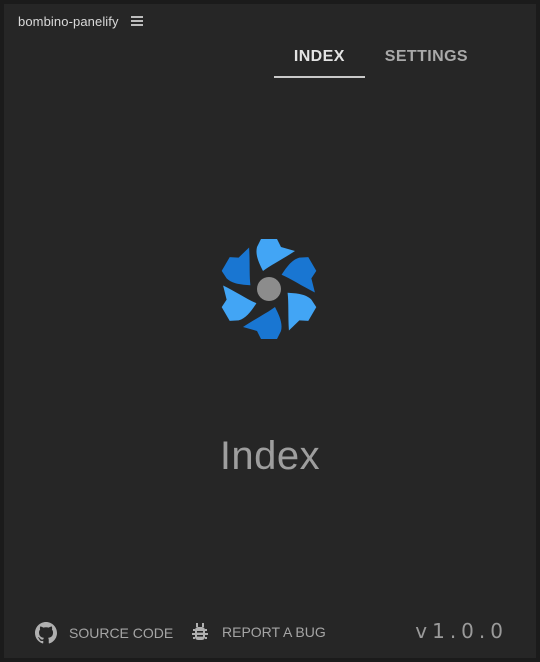 The height and width of the screenshot is (662, 540). What do you see at coordinates (136, 21) in the screenshot?
I see `hamburger-menu-icon` at bounding box center [136, 21].